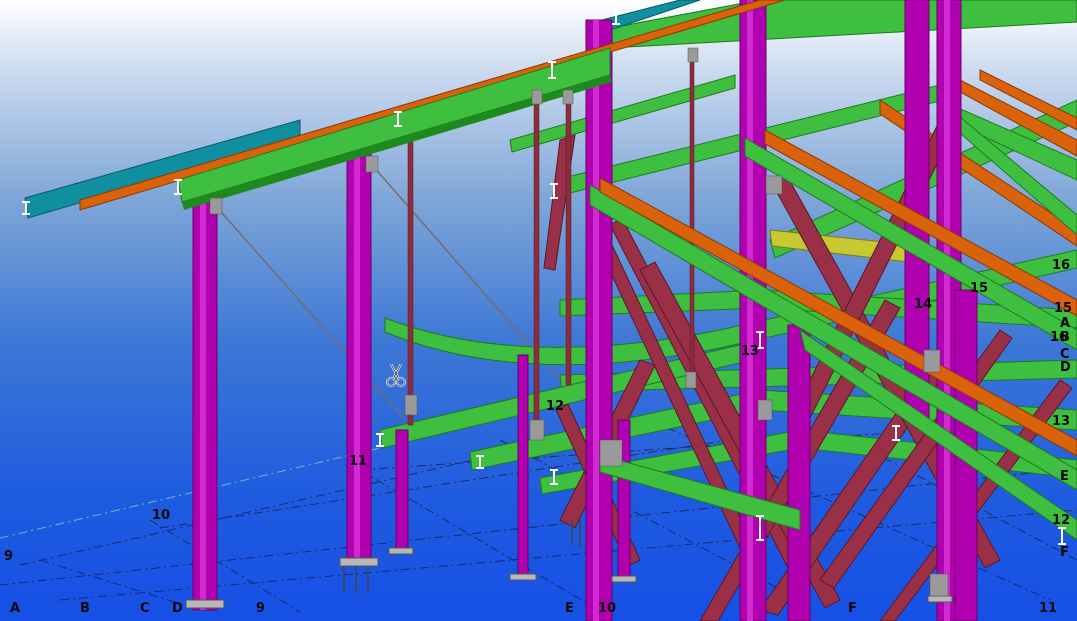 The image size is (1077, 621). I want to click on grid-label-14-mid: 14, so click(923, 304).